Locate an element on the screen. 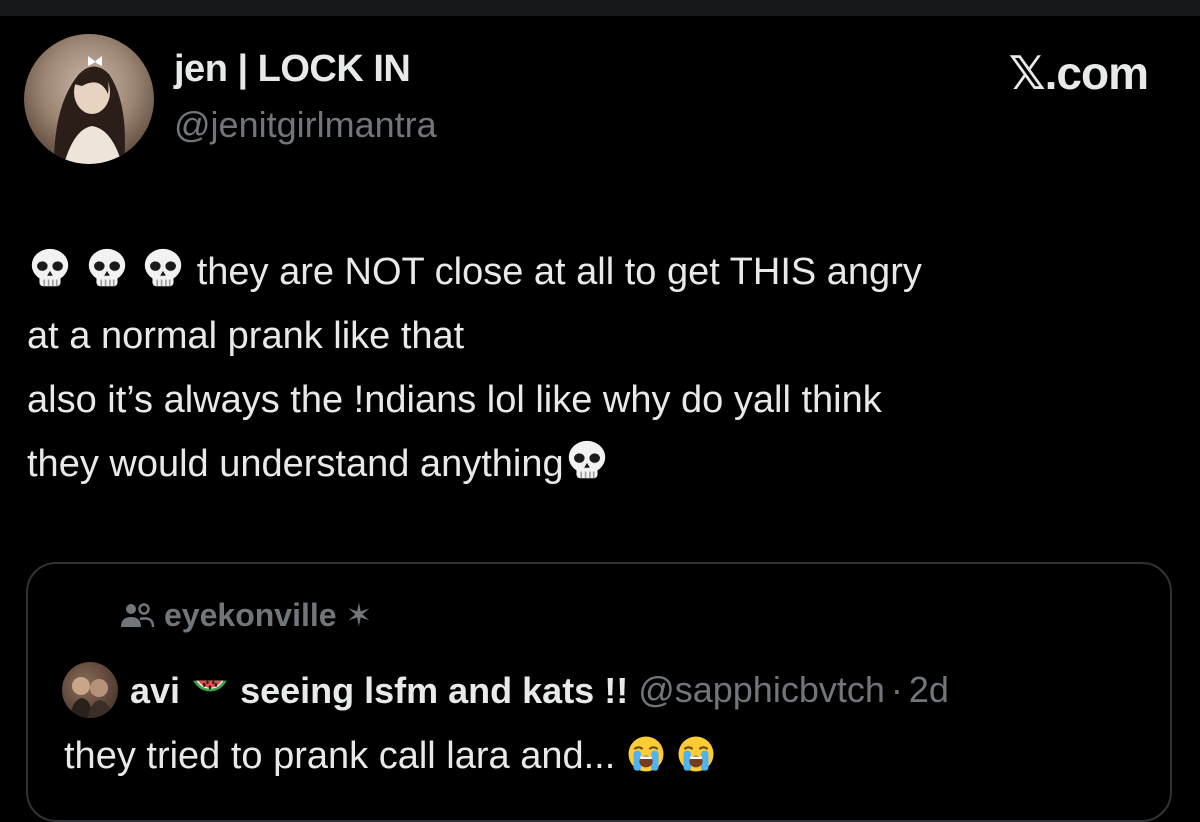 This screenshot has width=1200, height=822. author-handle: @jenitgirlmantra is located at coordinates (305, 125).